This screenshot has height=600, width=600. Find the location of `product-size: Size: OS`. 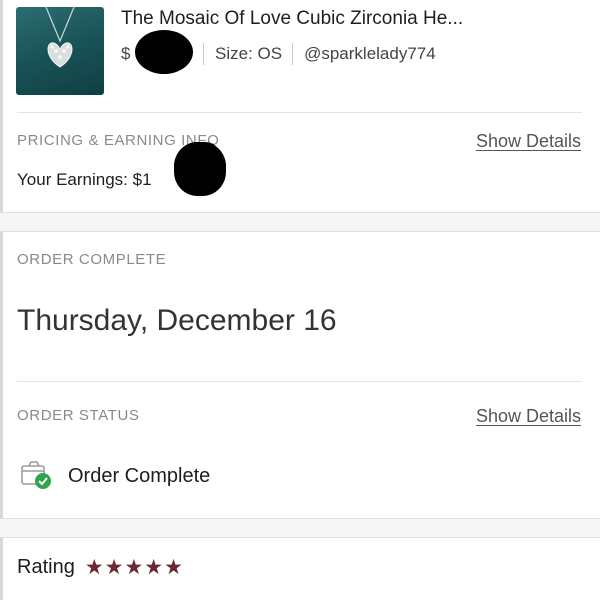

product-size: Size: OS is located at coordinates (249, 53).